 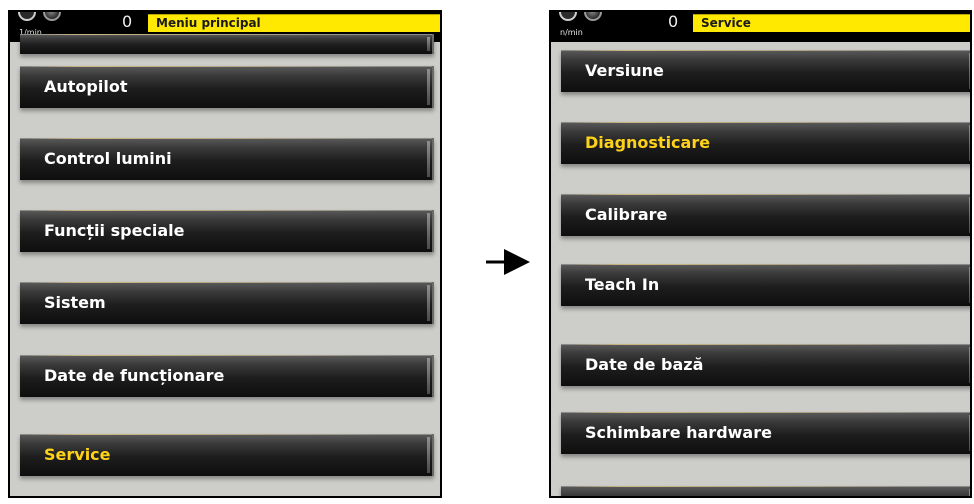 I want to click on menu-item-versiune: Versiune, so click(x=765, y=71).